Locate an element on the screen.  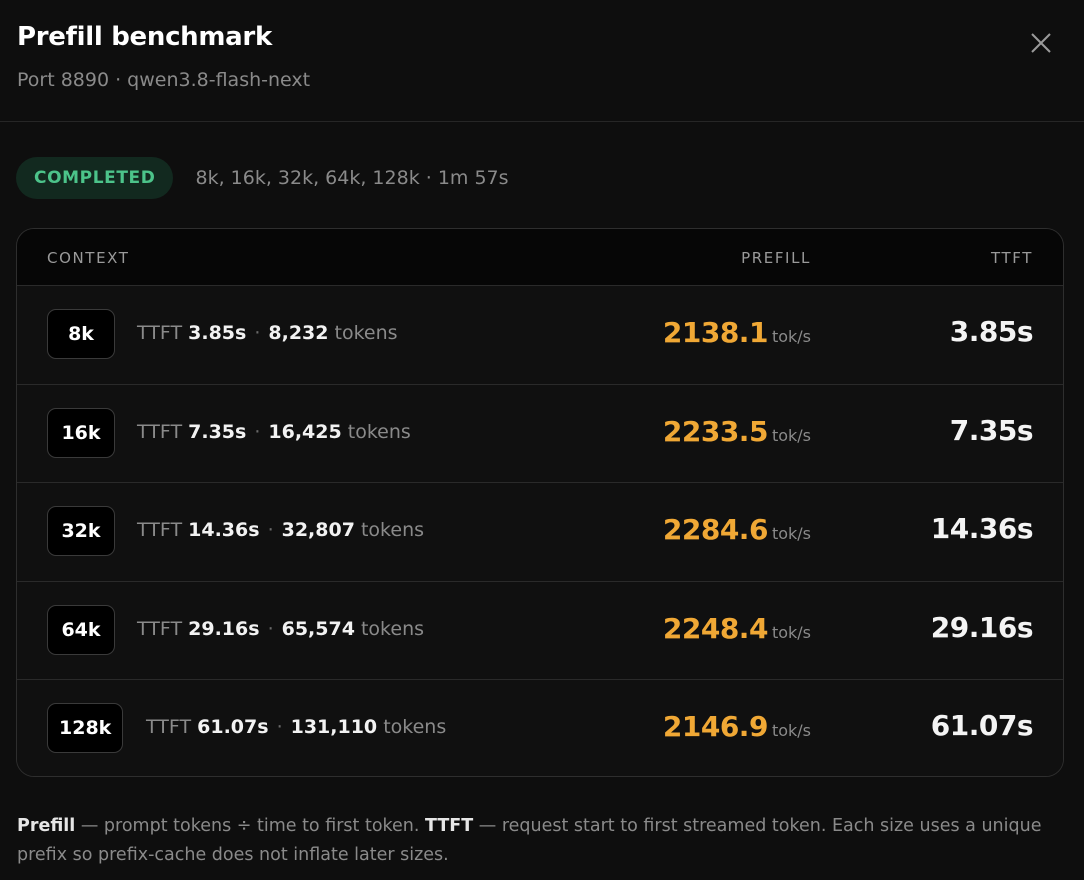
prefill-value: 2284.6 is located at coordinates (715, 530).